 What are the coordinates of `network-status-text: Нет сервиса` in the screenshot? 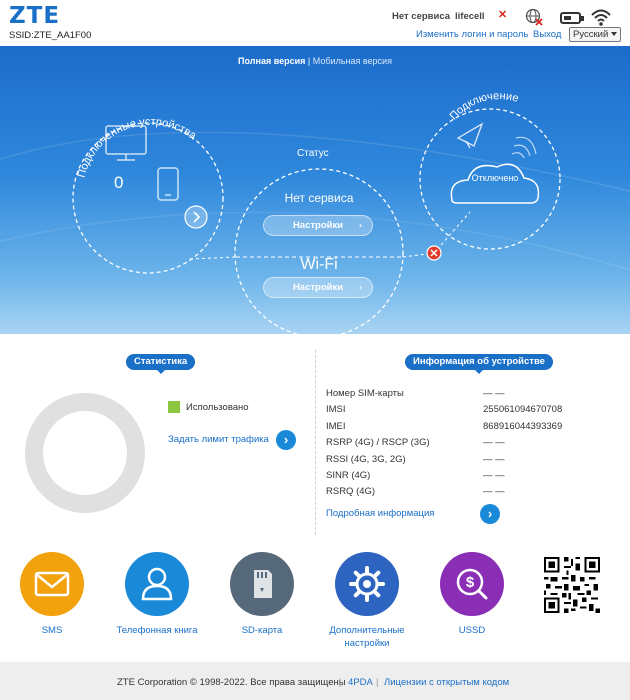 It's located at (421, 16).